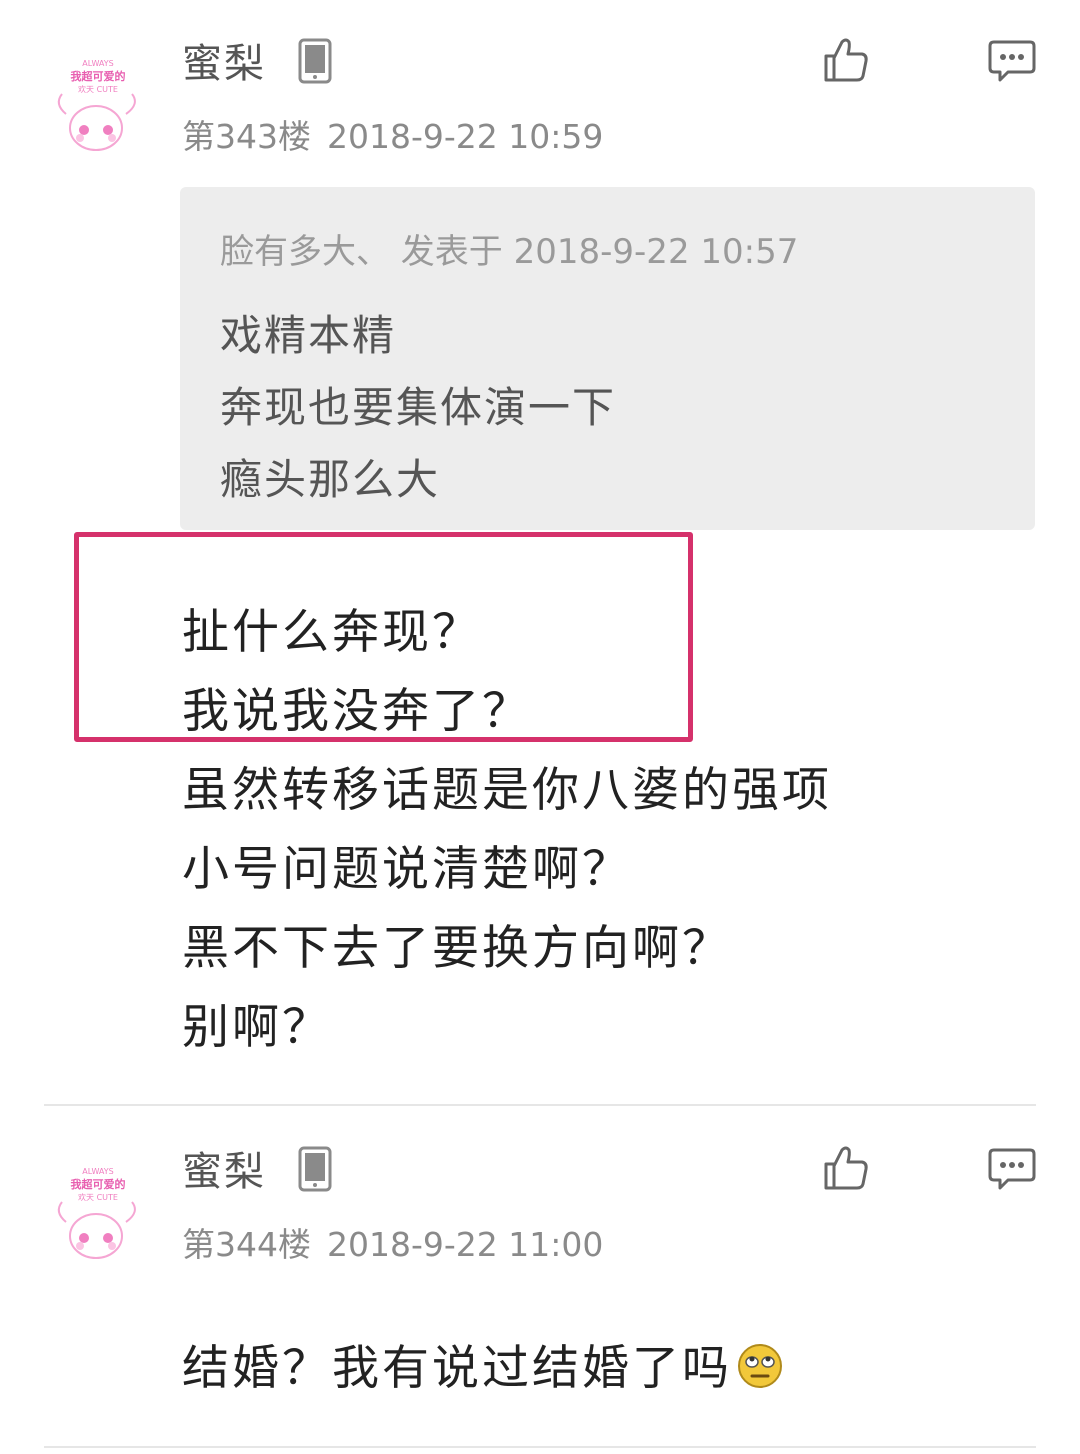 The width and height of the screenshot is (1080, 1454). I want to click on post-text-line: 小号问题说清楚啊？, so click(407, 869).